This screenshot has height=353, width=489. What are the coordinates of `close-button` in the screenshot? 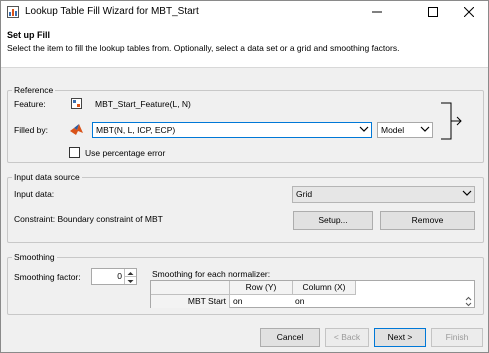 It's located at (469, 12).